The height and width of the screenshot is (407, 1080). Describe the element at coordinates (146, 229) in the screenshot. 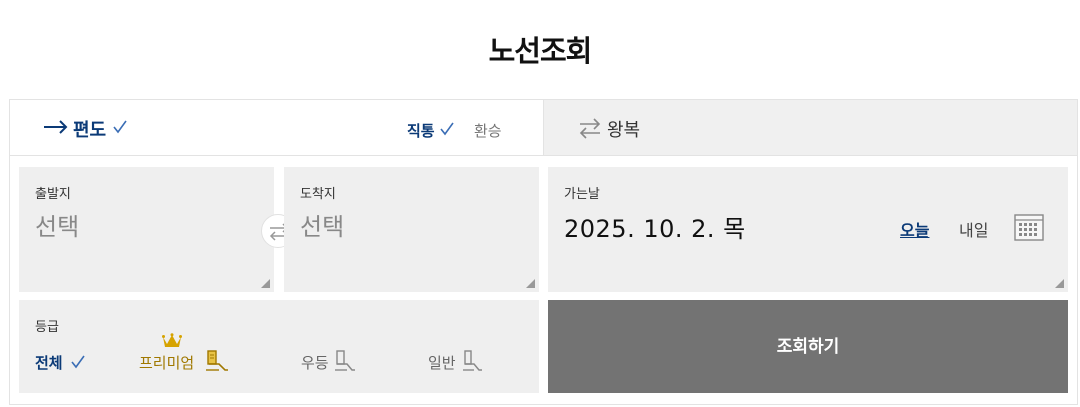

I see `departure-select: 출발지 선택` at that location.